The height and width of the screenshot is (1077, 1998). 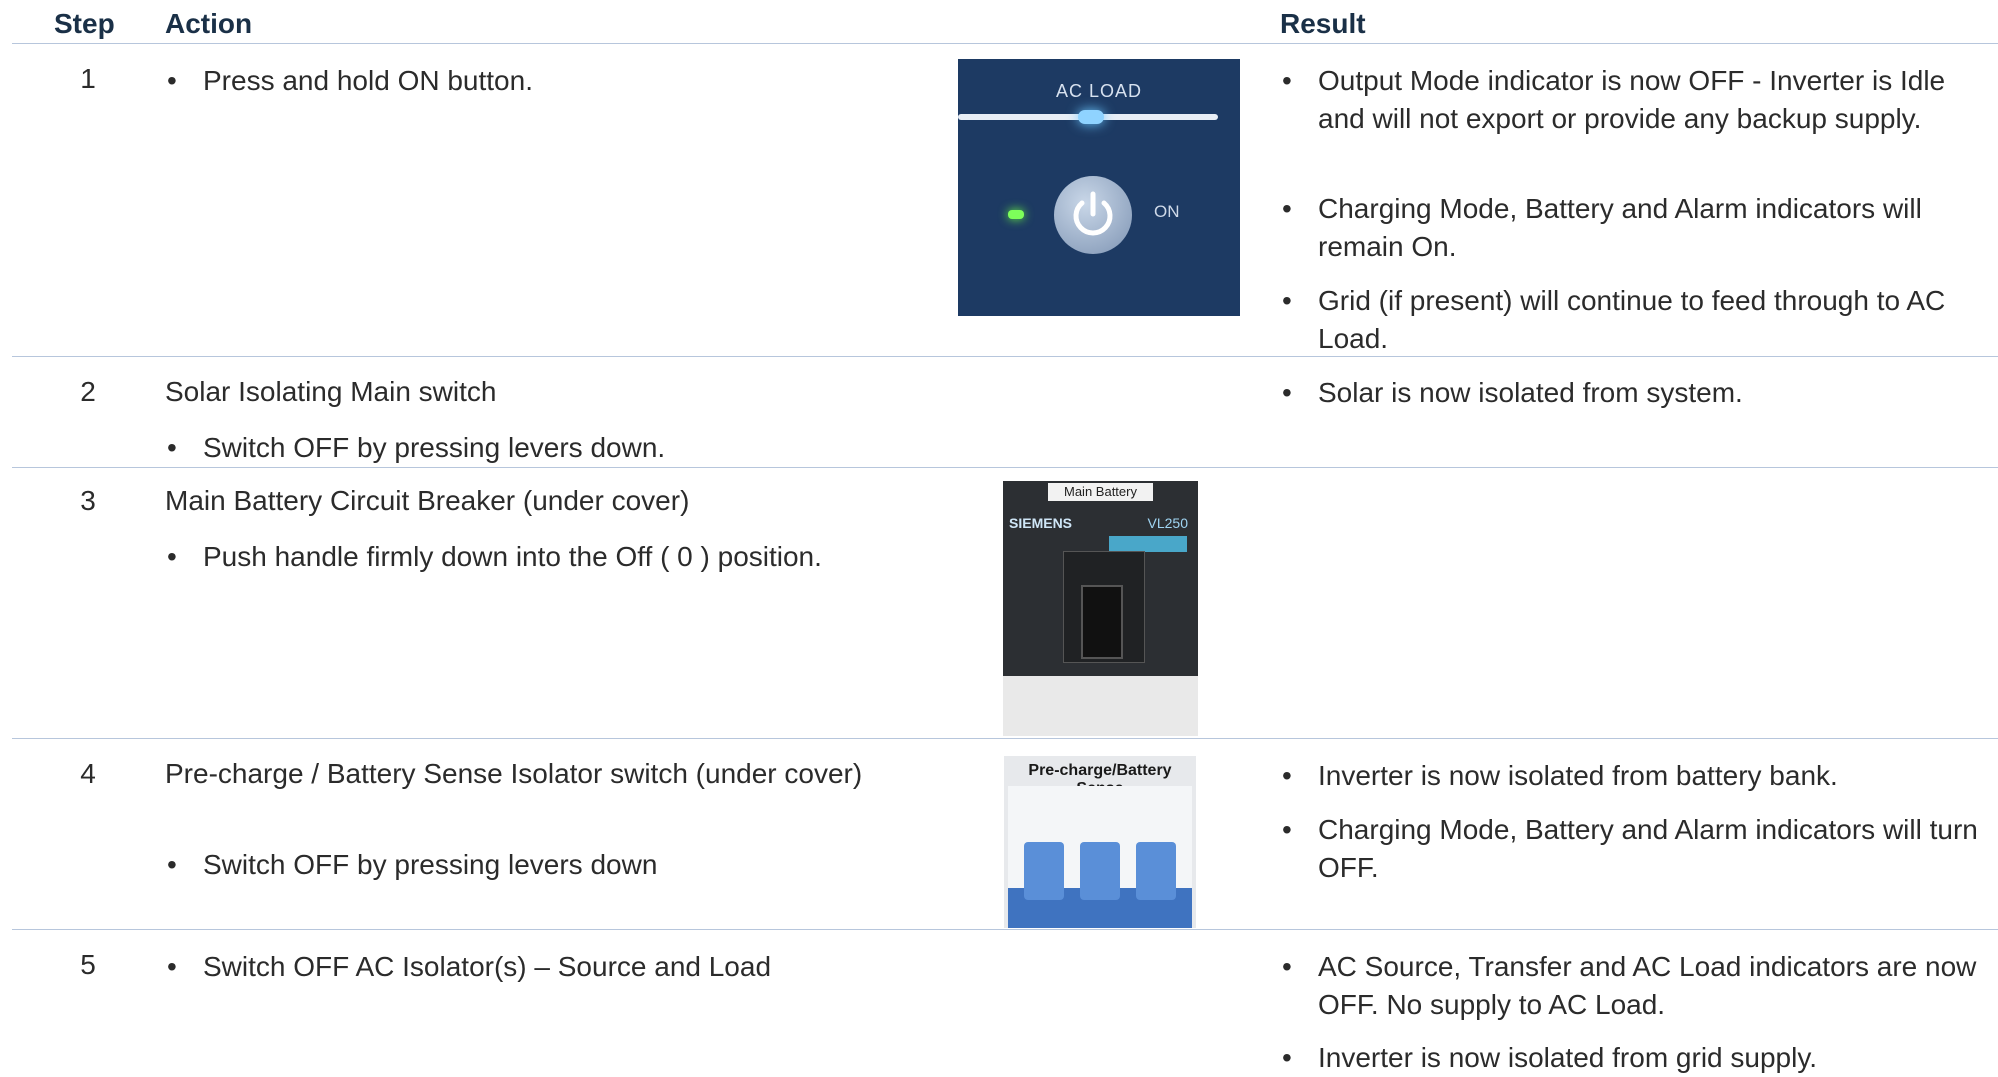 I want to click on action-bullet: Switch OFF by pressing levers down., so click(x=545, y=448).